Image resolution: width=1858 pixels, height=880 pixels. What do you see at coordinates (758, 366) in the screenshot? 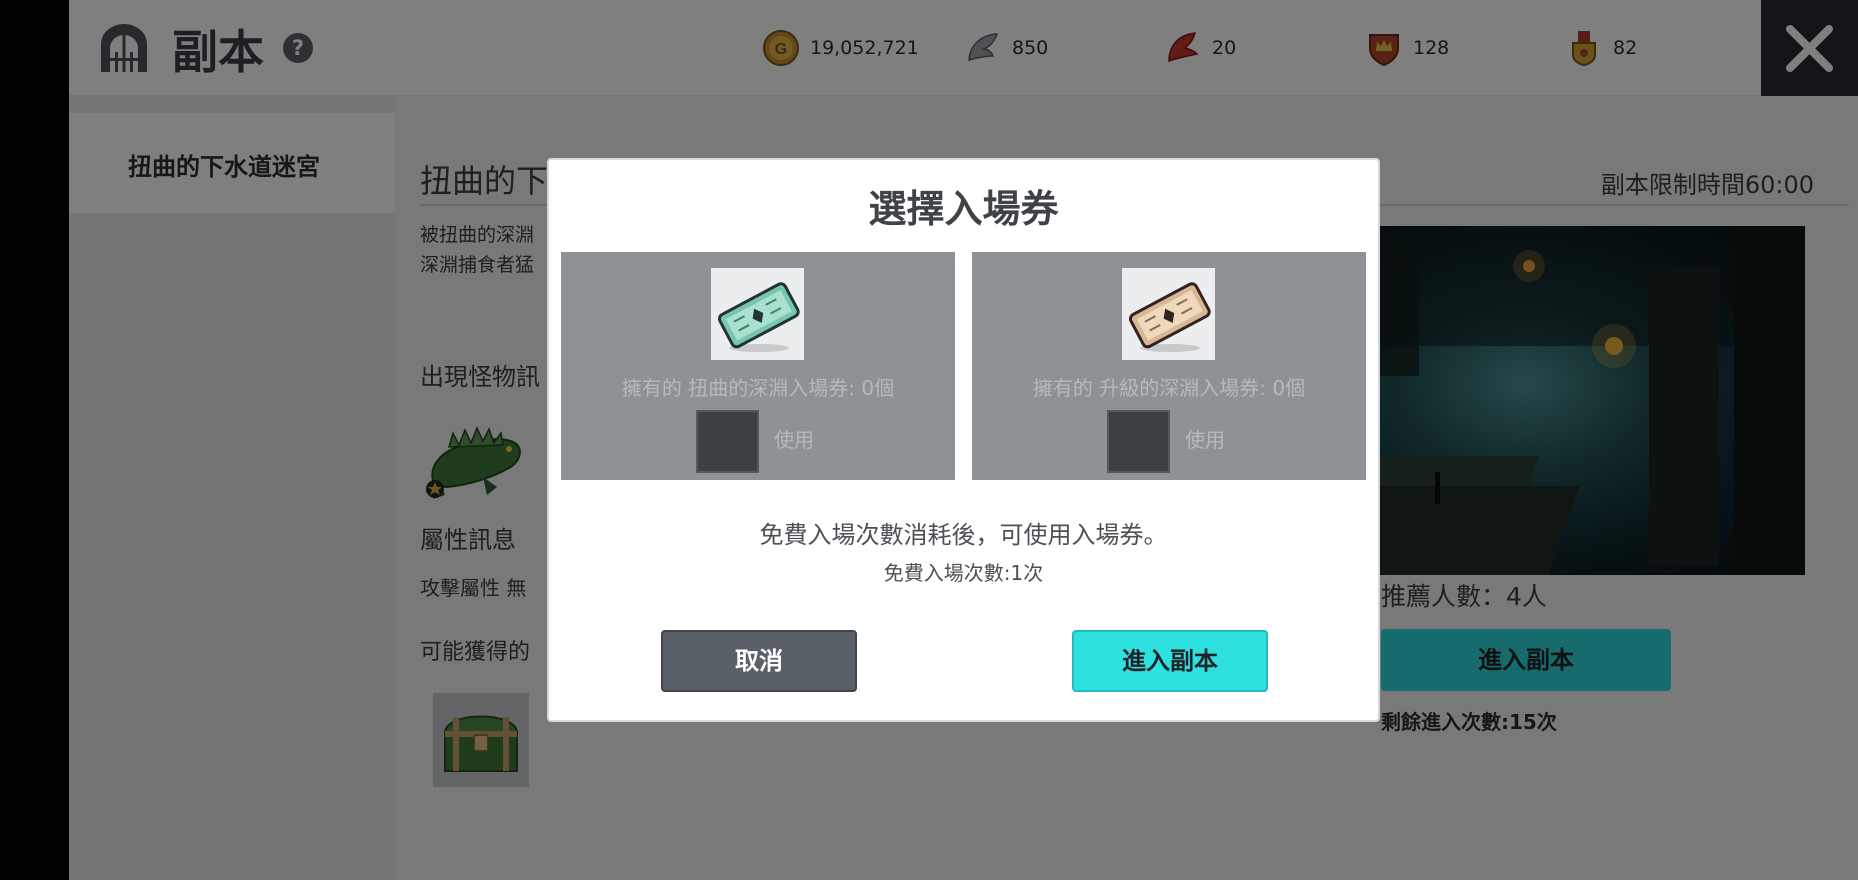
I see `ticket-card-twisted: 擁有的 扭曲的深淵入場券: 0個 使用` at bounding box center [758, 366].